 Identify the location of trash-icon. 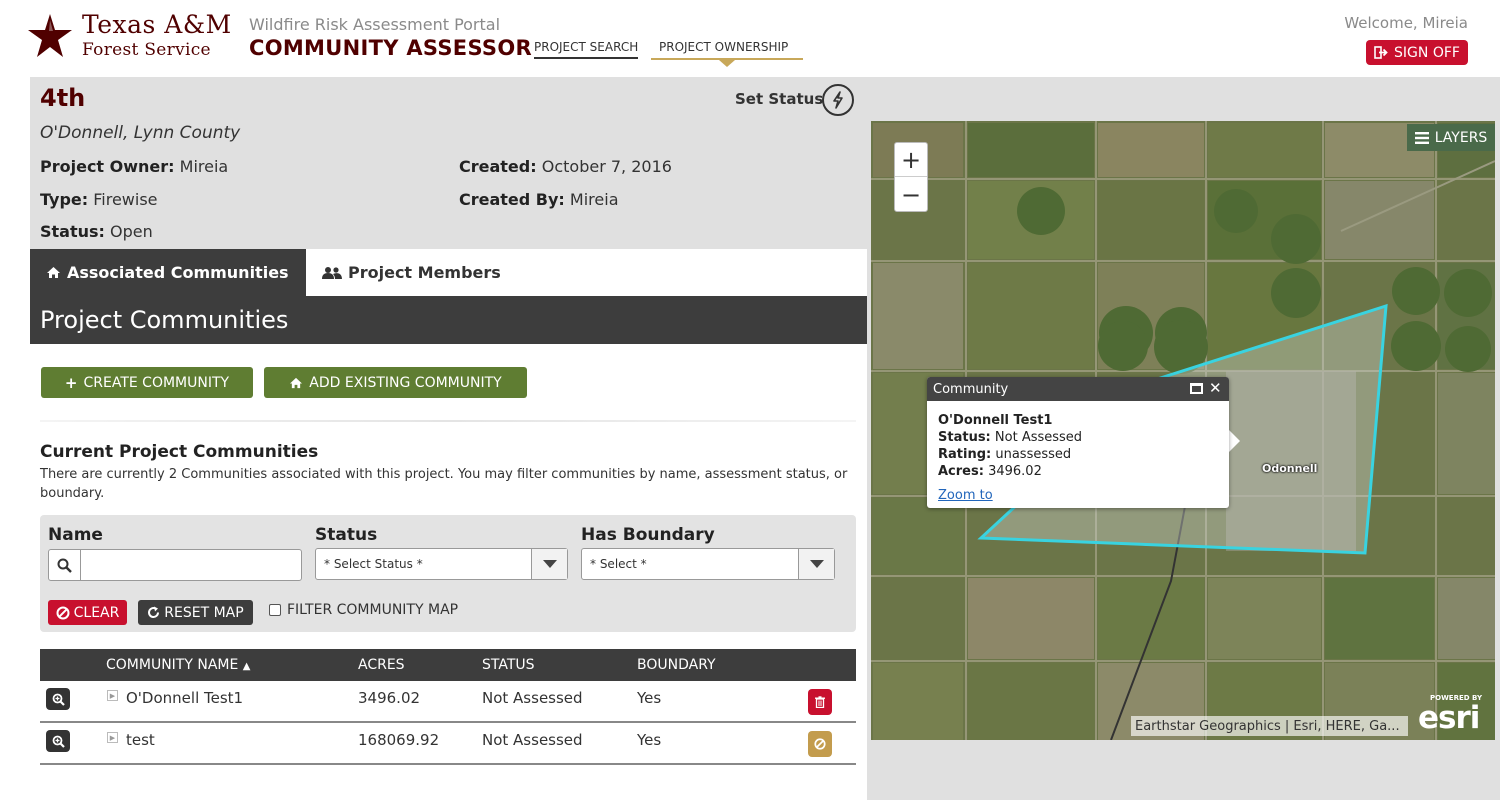
(820, 702).